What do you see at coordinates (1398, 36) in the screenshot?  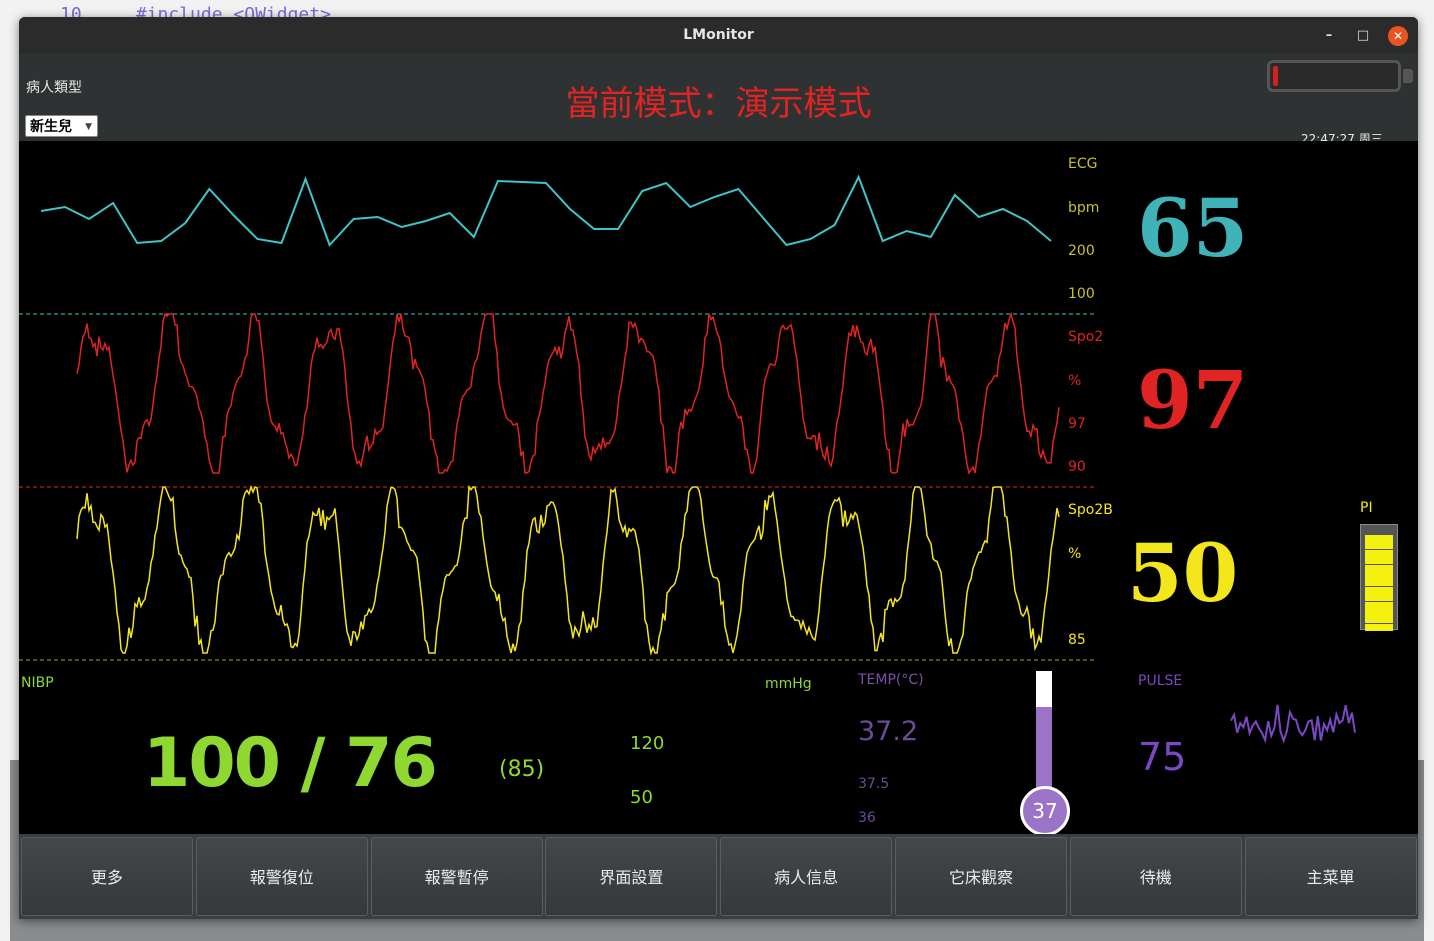 I see `close-button: ✕` at bounding box center [1398, 36].